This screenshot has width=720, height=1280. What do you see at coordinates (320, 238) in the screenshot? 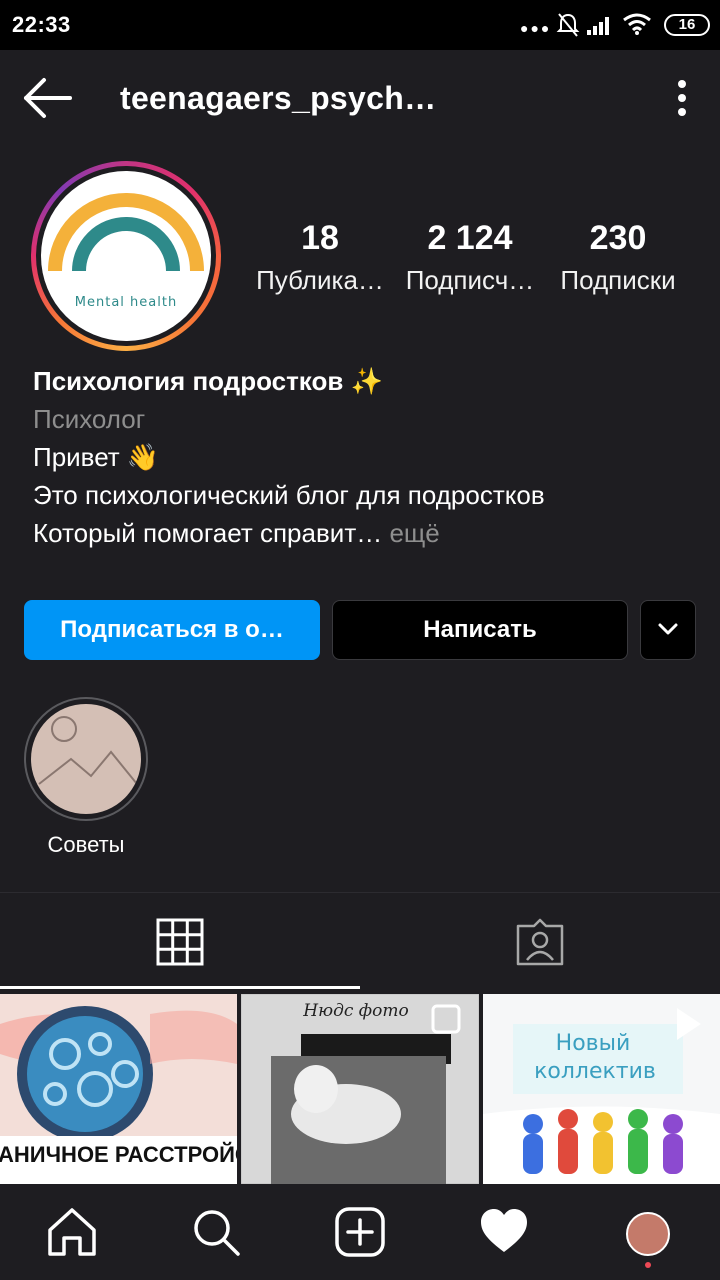
I see `posts-count: 18` at bounding box center [320, 238].